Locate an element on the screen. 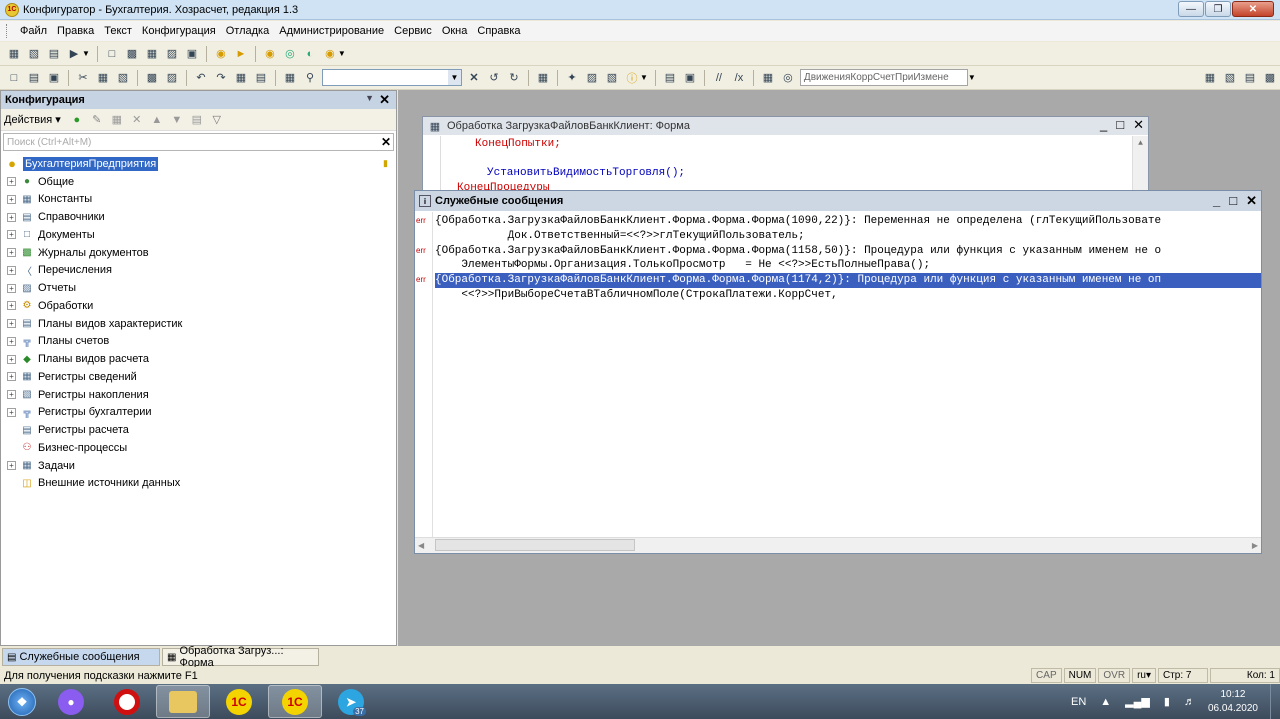 The height and width of the screenshot is (719, 1280). filter-icon: ▽ is located at coordinates (217, 120).